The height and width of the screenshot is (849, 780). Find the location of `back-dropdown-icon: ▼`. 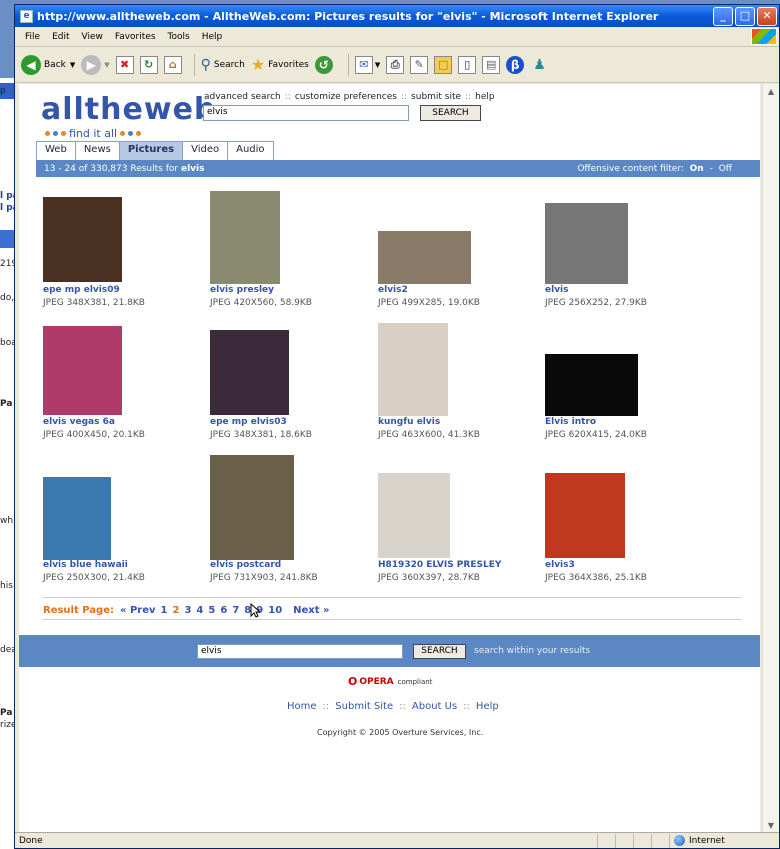

back-dropdown-icon: ▼ is located at coordinates (72, 65).